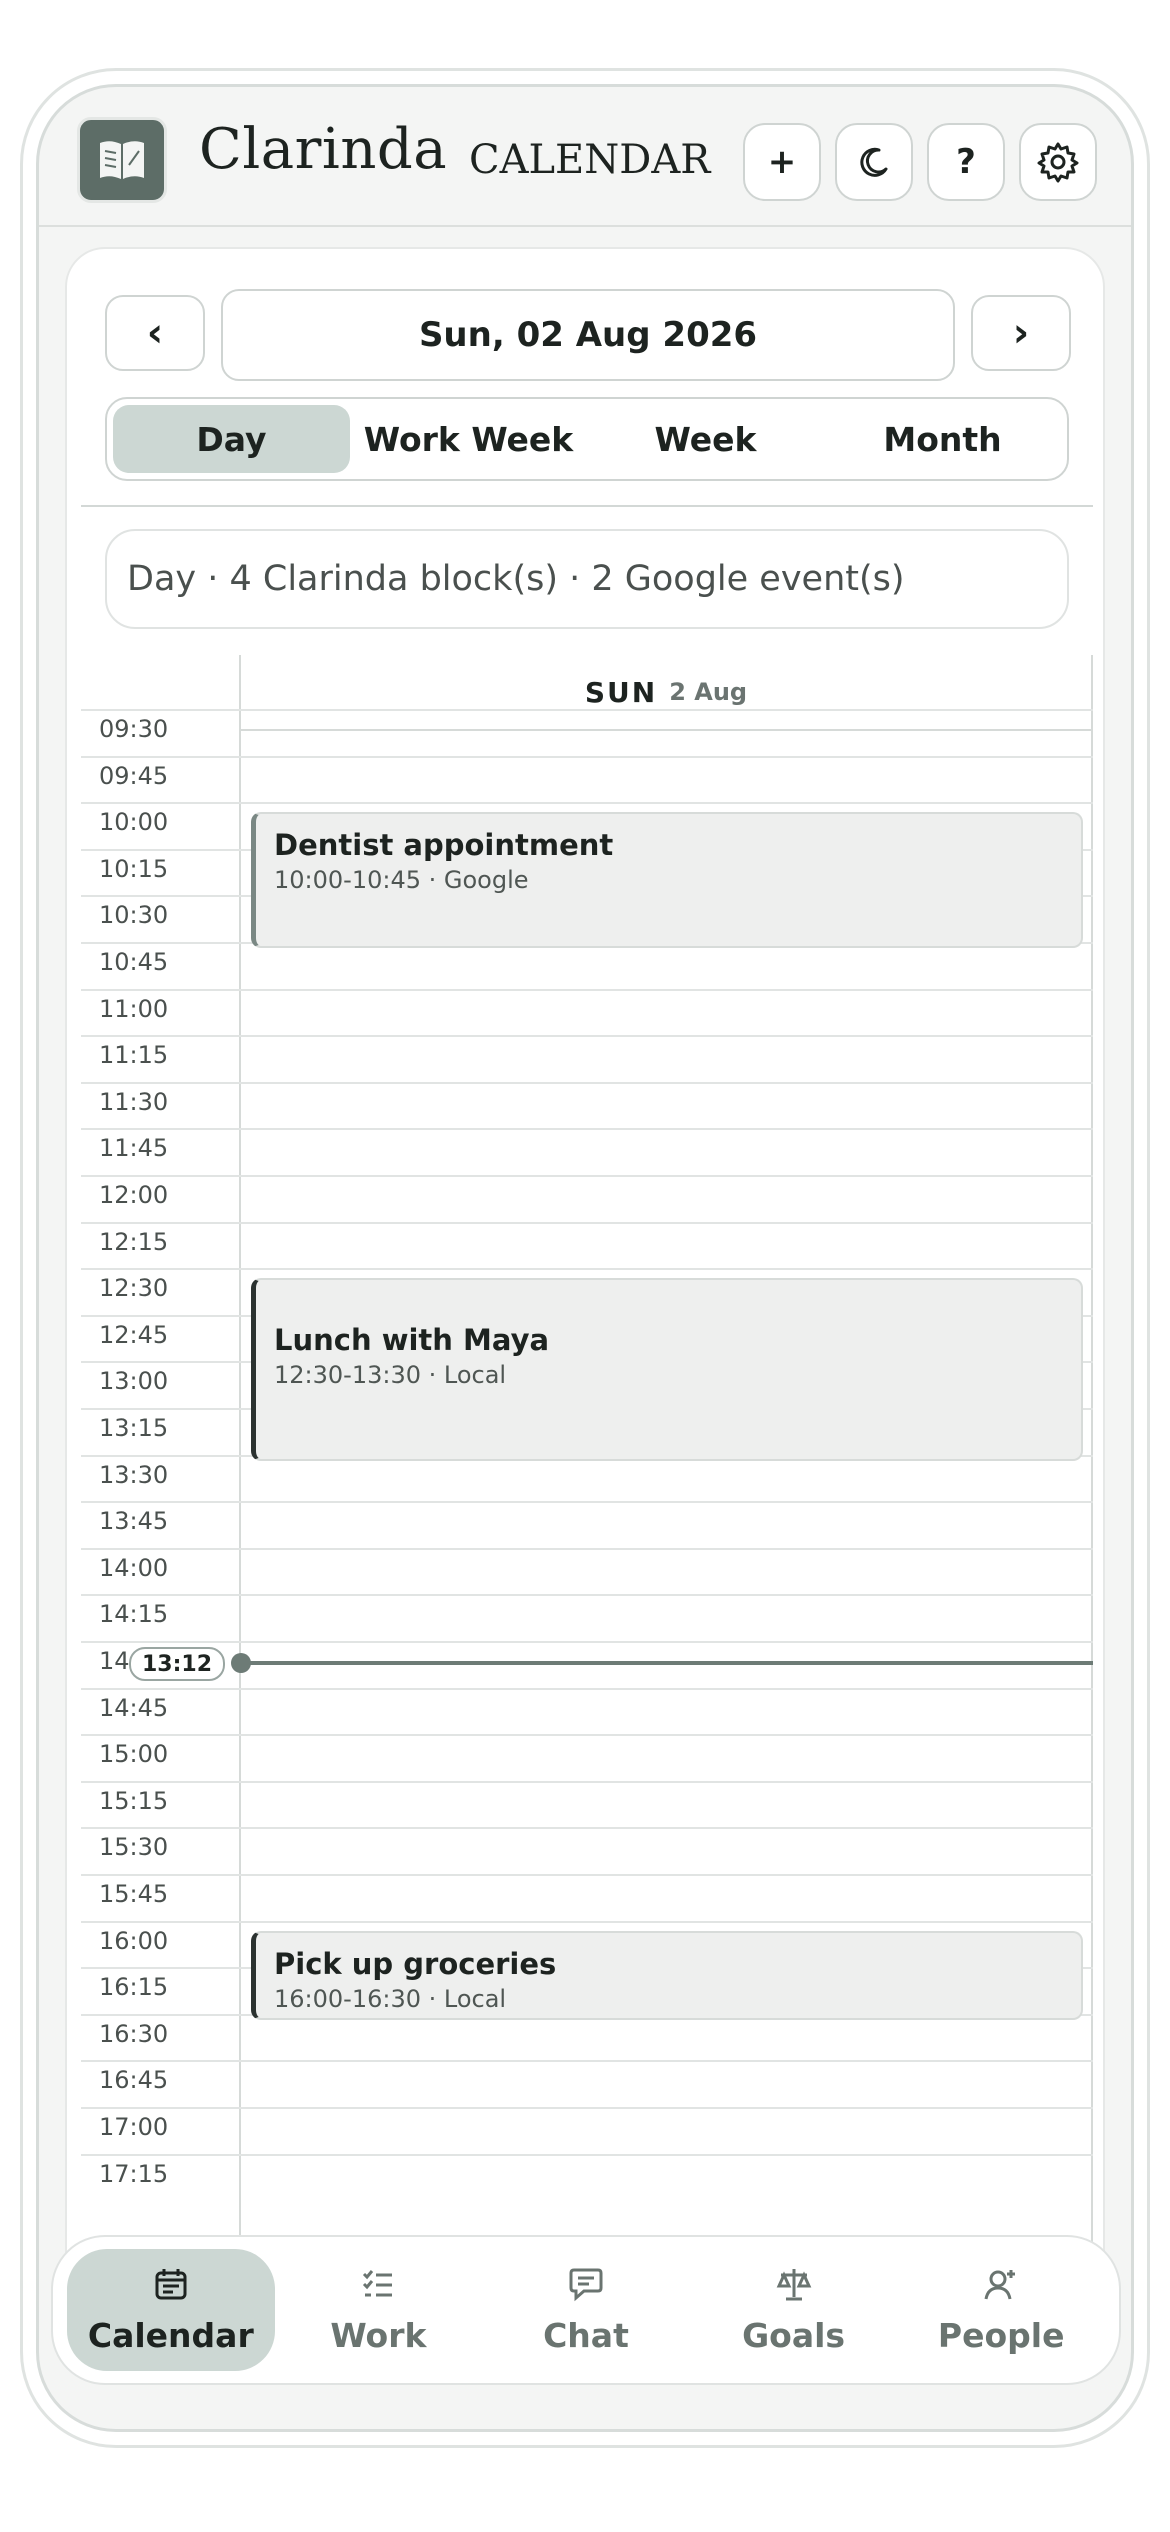 The height and width of the screenshot is (2532, 1170). I want to click on tab-week: Week, so click(705, 439).